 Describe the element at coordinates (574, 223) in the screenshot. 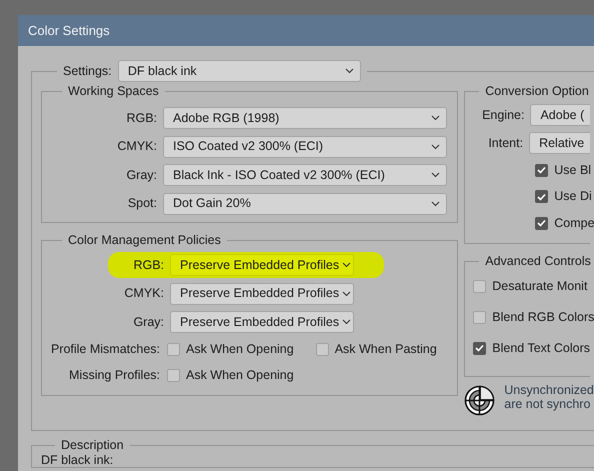

I see `checkbox-label: Compe` at that location.